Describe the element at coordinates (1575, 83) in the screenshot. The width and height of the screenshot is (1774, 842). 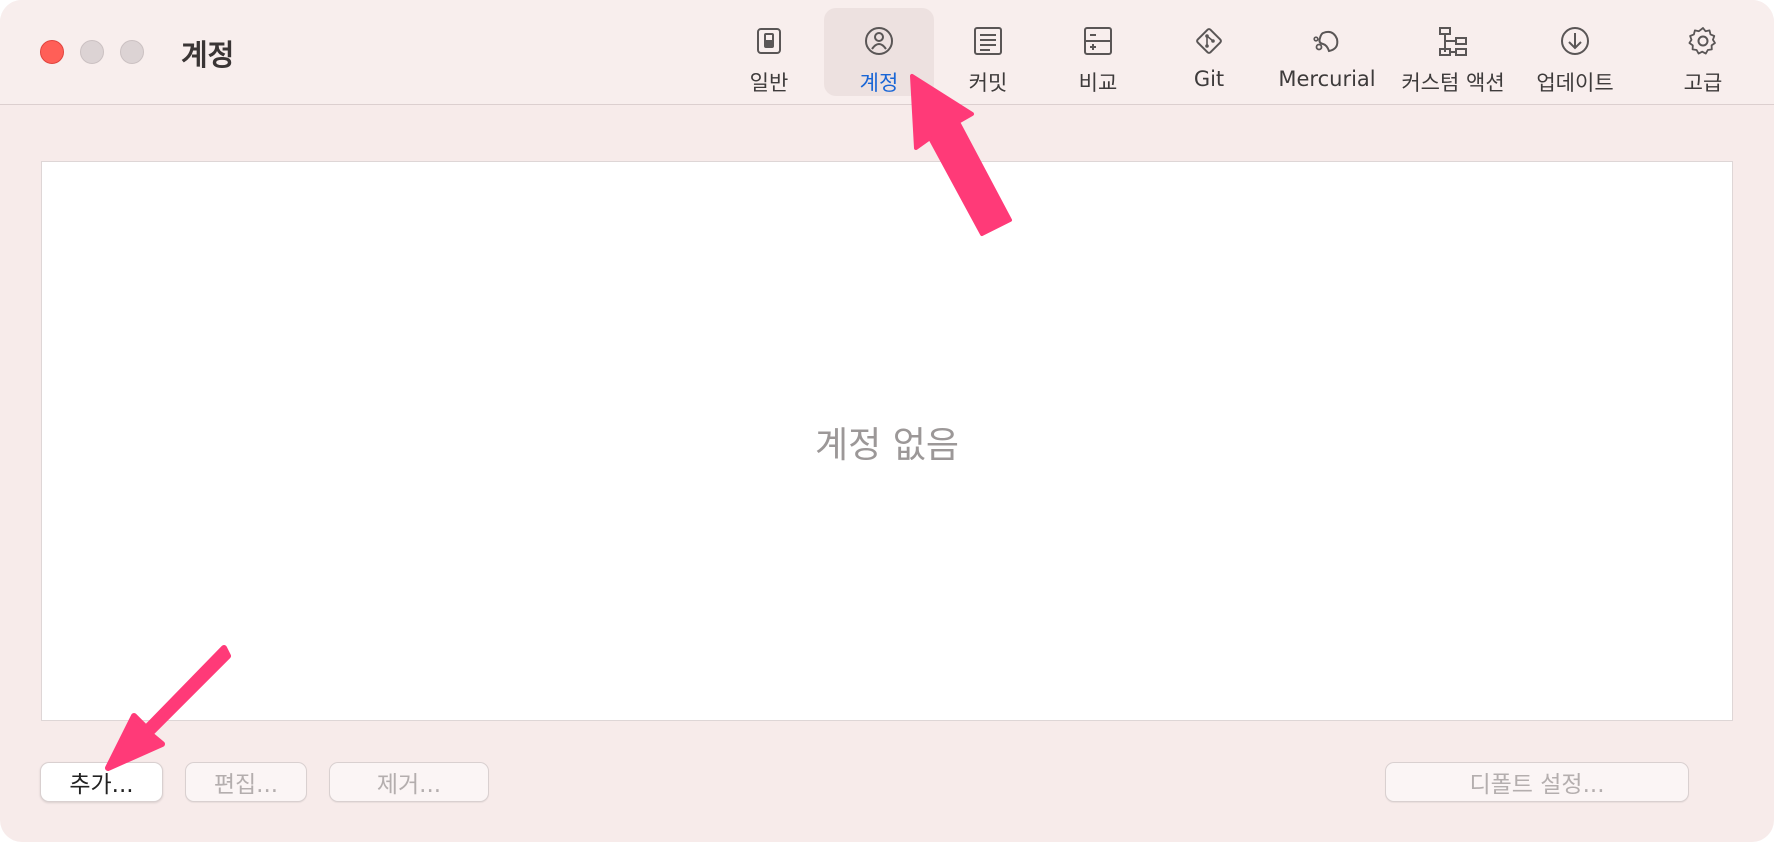
I see `tab-label: 업데이트` at that location.